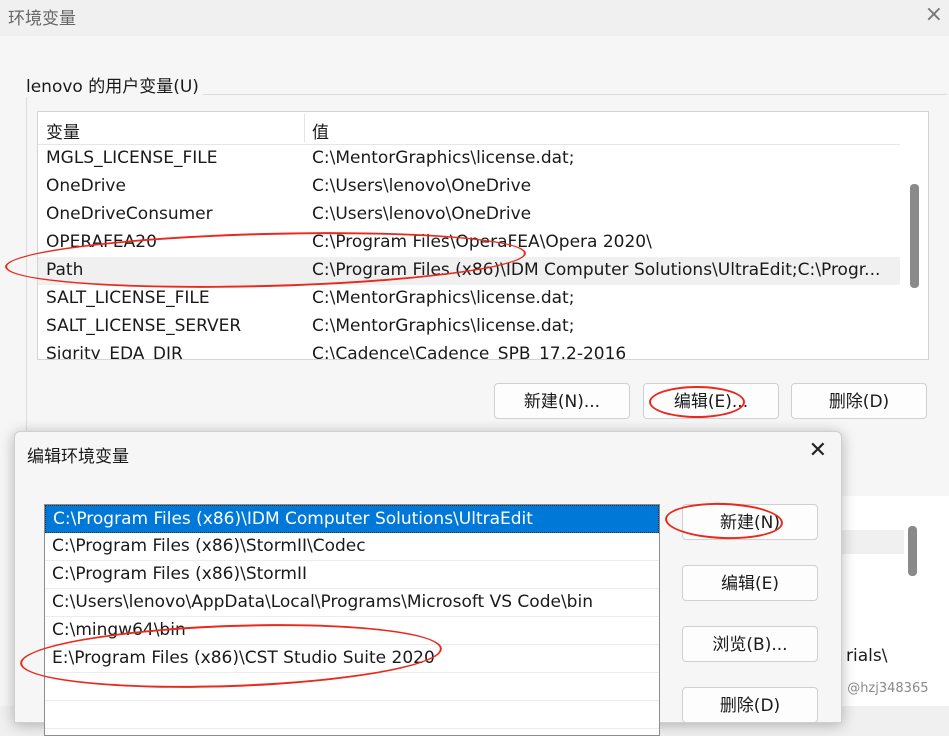 The image size is (949, 736). Describe the element at coordinates (179, 574) in the screenshot. I see `path-text: C:\Program Files (x86)\StormII` at that location.